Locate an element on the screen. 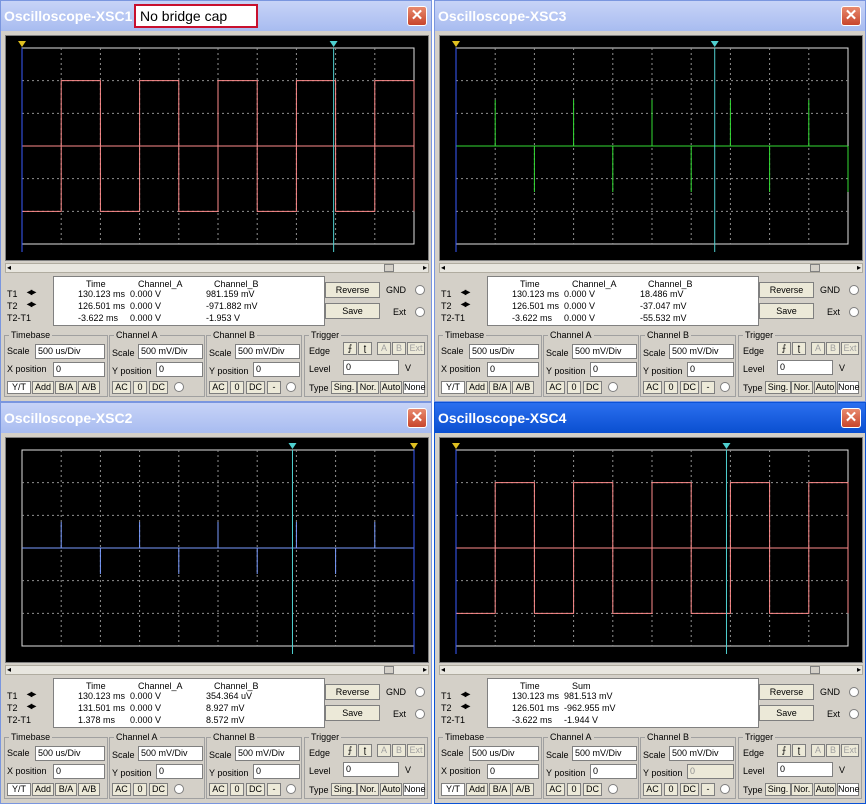 Image resolution: width=867 pixels, height=806 pixels. display-mode-button: B/A is located at coordinates (500, 387).